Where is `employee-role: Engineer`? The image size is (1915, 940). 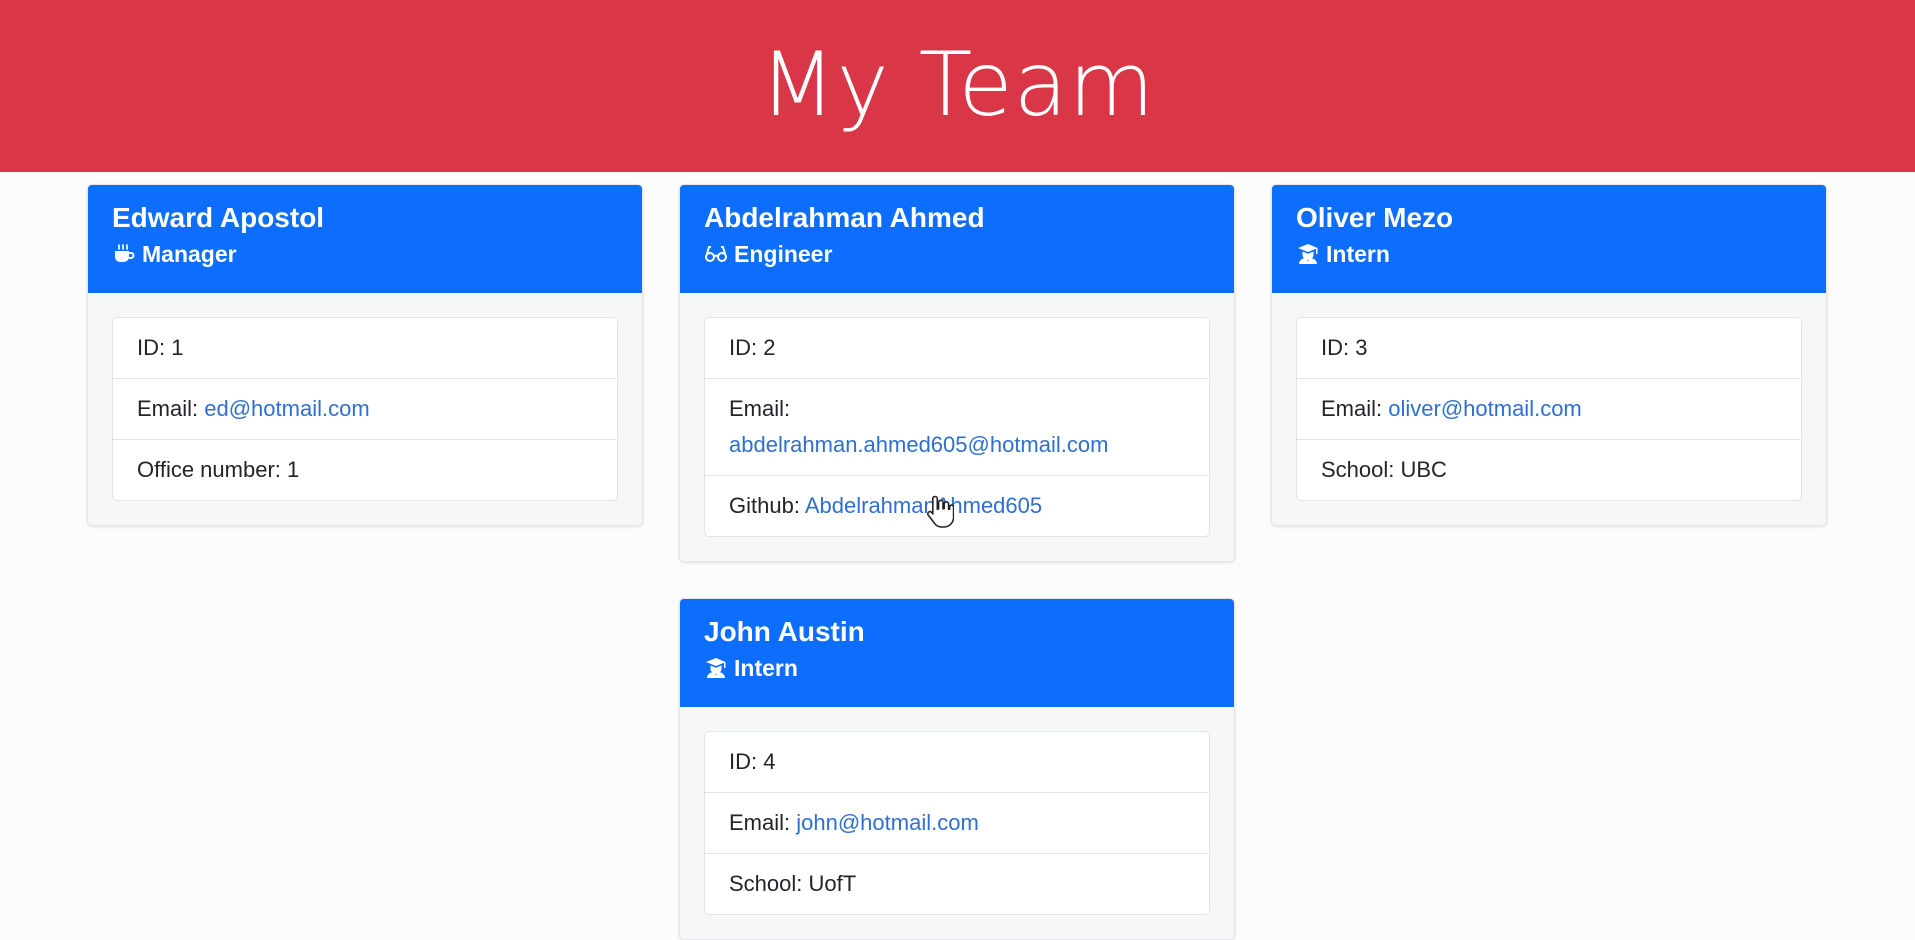
employee-role: Engineer is located at coordinates (957, 254).